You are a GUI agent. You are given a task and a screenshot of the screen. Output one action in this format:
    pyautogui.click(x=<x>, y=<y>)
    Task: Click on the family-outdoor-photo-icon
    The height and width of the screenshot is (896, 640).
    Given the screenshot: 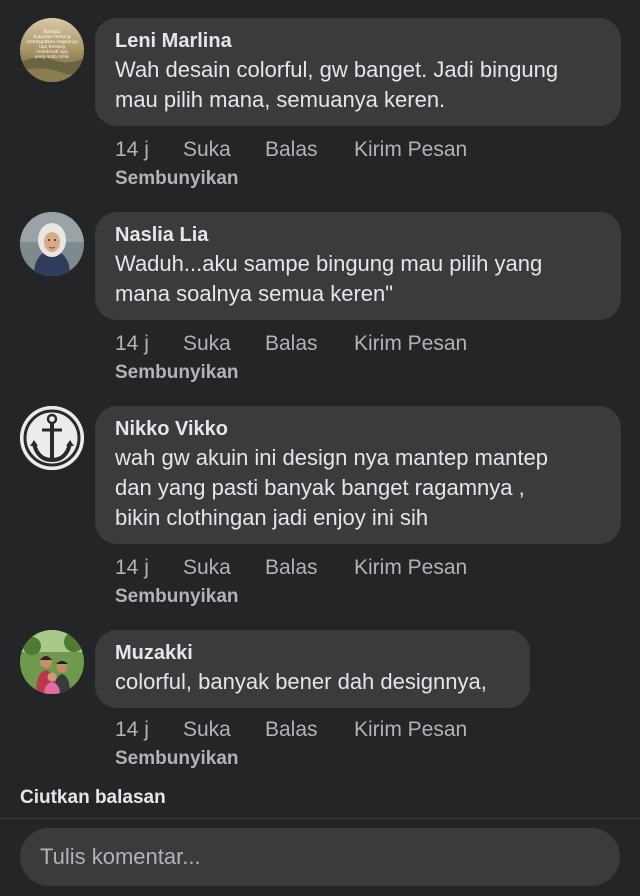 What is the action you would take?
    pyautogui.click(x=52, y=662)
    